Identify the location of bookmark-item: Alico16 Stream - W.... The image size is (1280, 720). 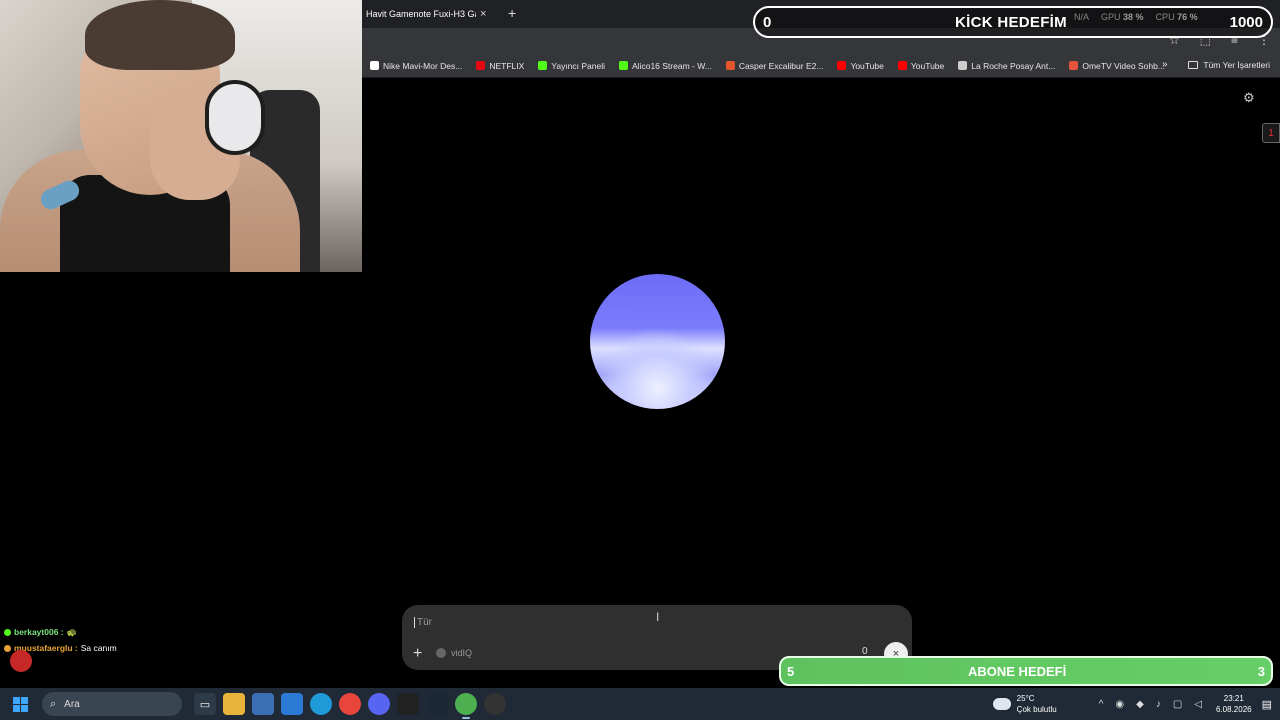
(665, 66).